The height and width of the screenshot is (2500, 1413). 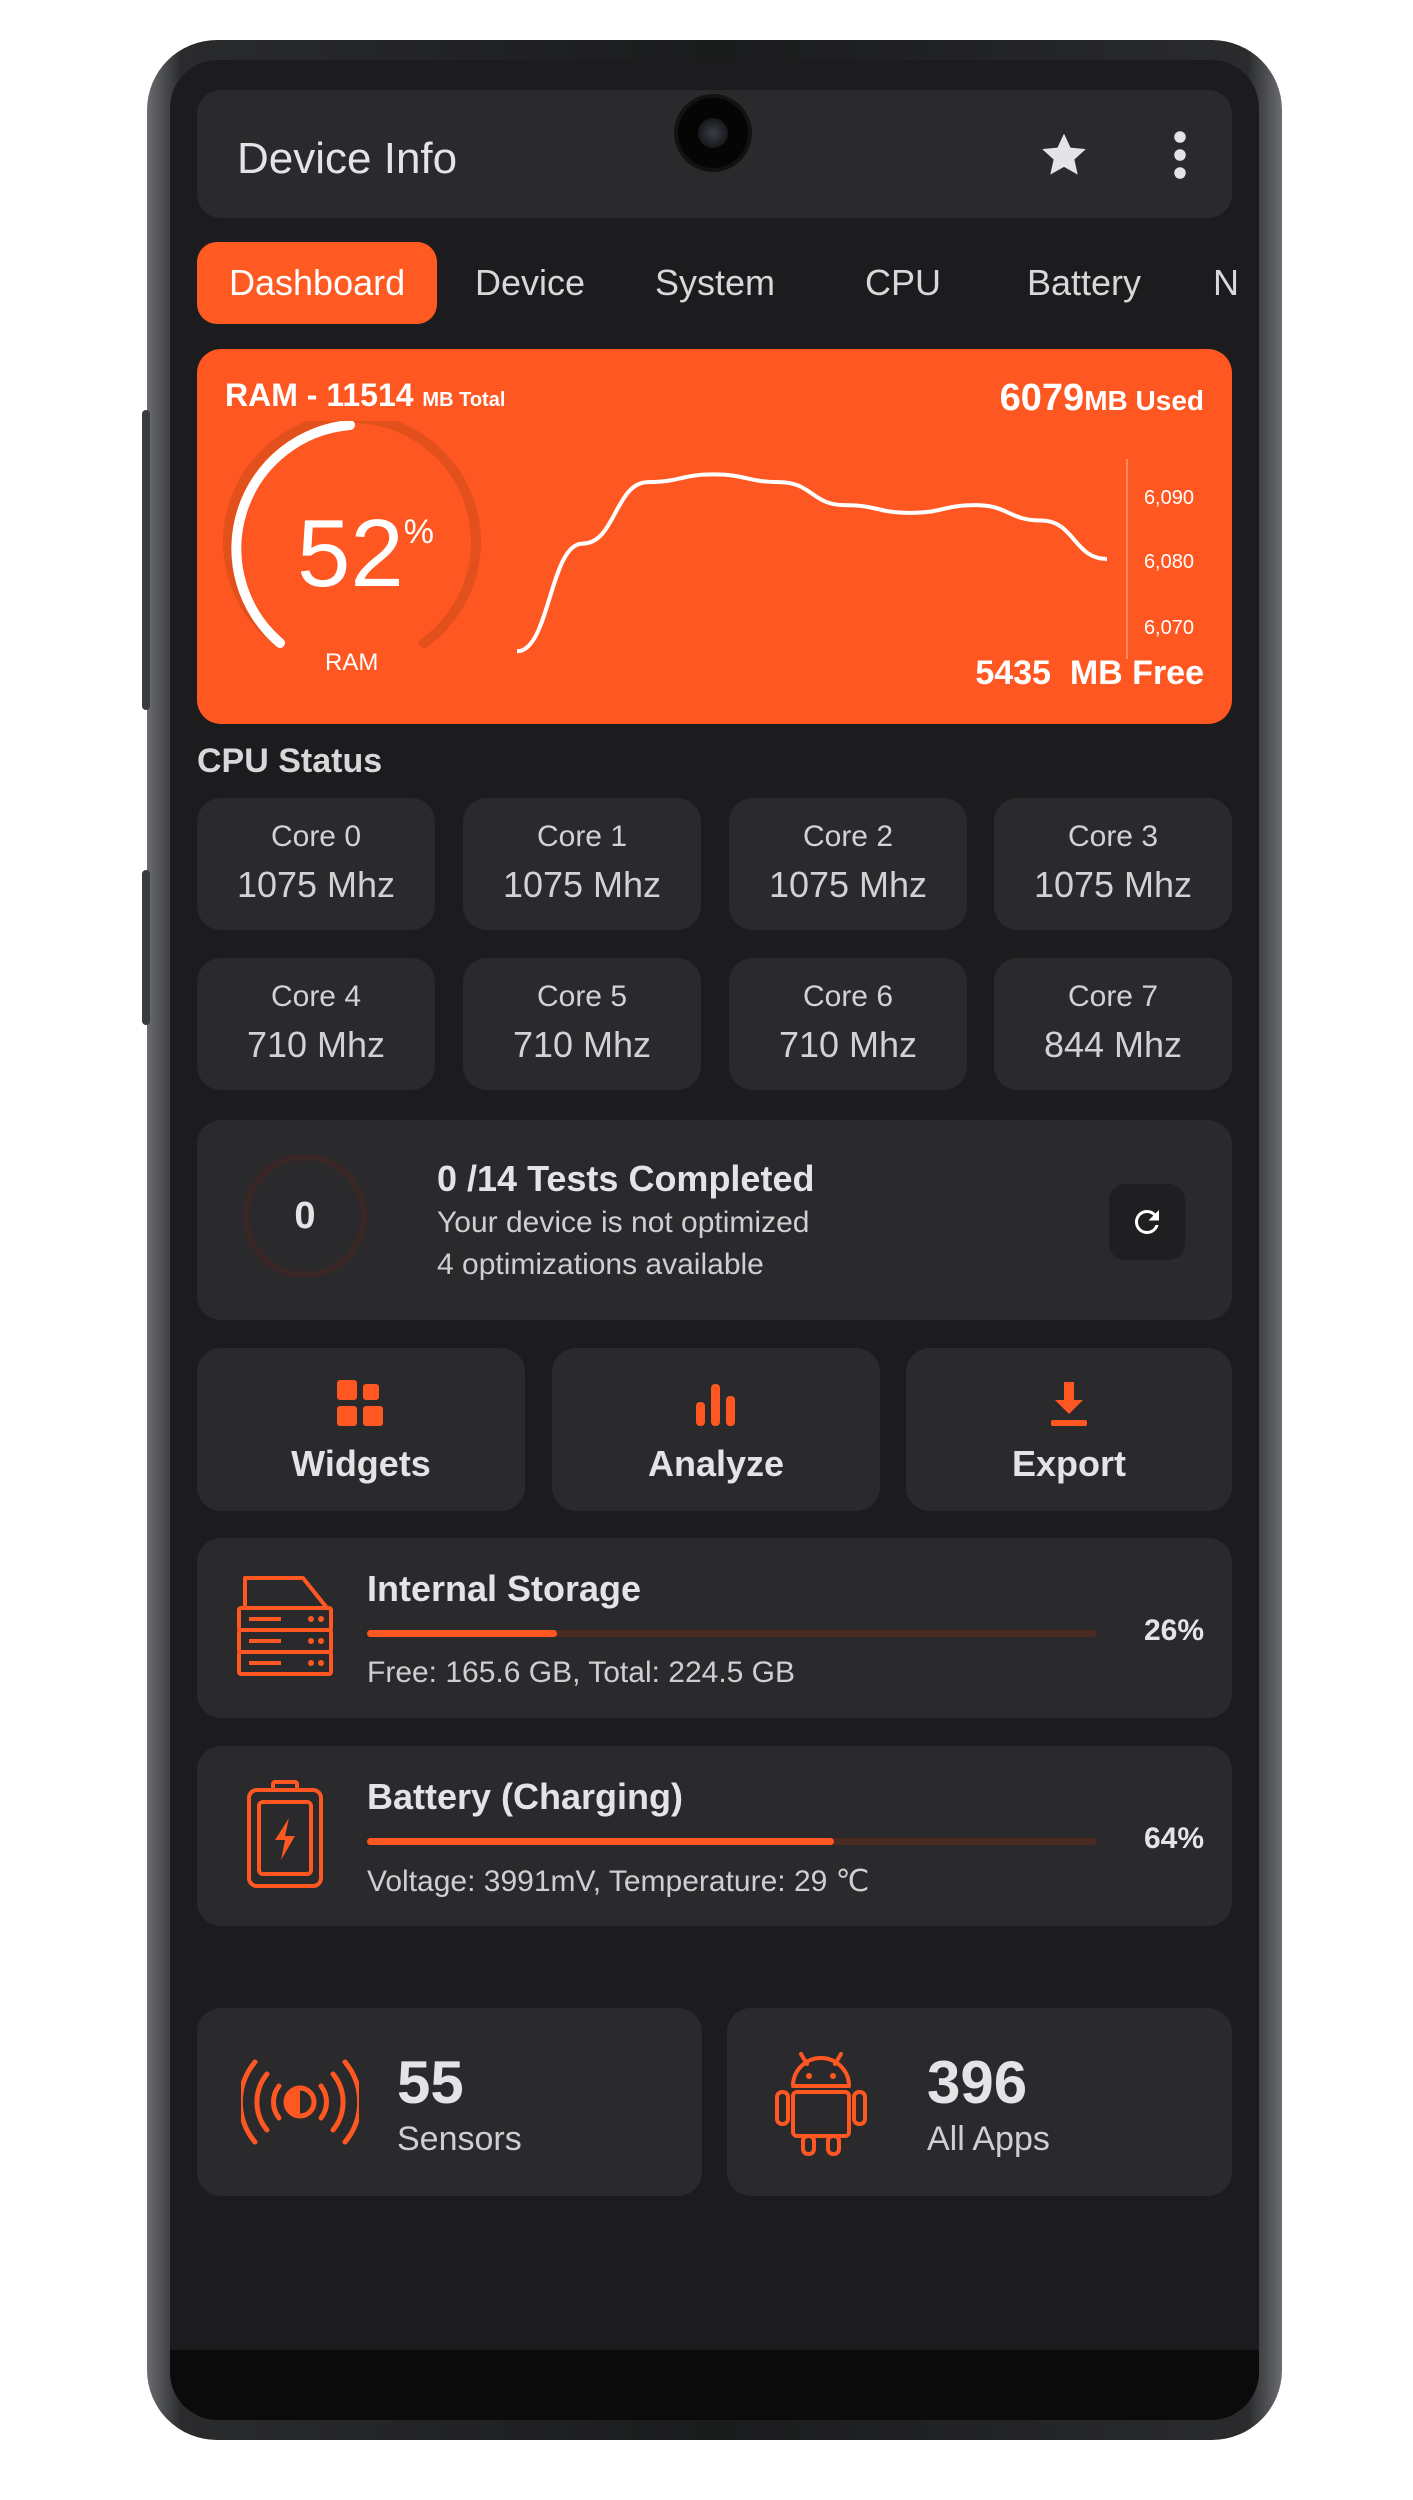 I want to click on cpu-core-card: Core 0 1075 Mhz, so click(x=316, y=864).